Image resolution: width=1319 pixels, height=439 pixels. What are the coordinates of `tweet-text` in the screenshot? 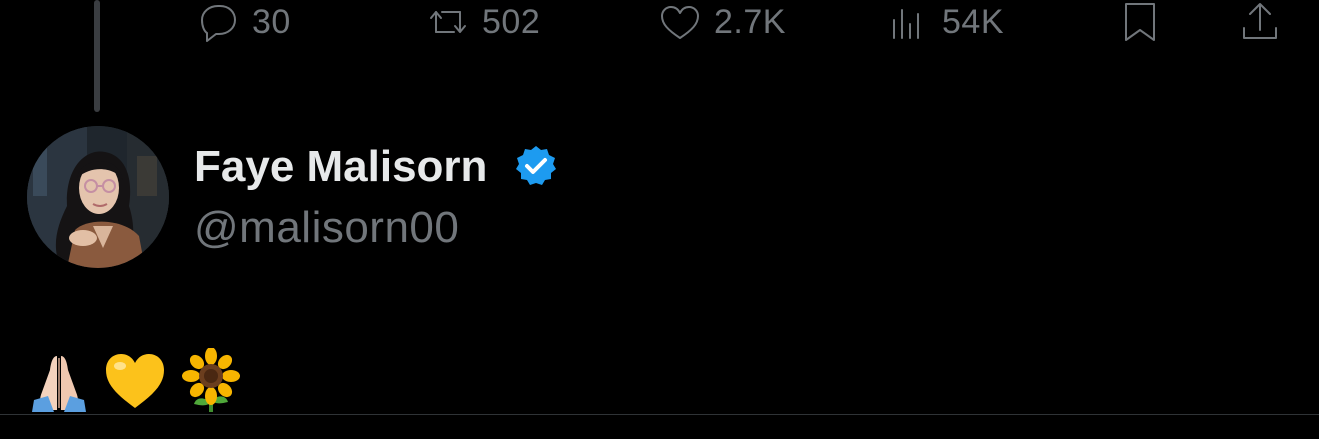 It's located at (140, 381).